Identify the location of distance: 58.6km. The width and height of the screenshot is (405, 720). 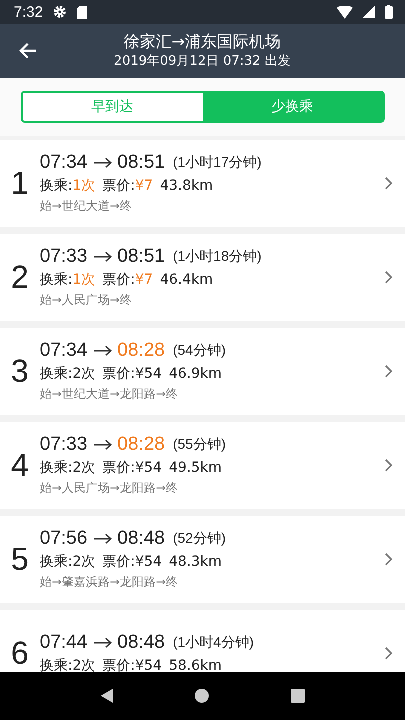
(195, 665).